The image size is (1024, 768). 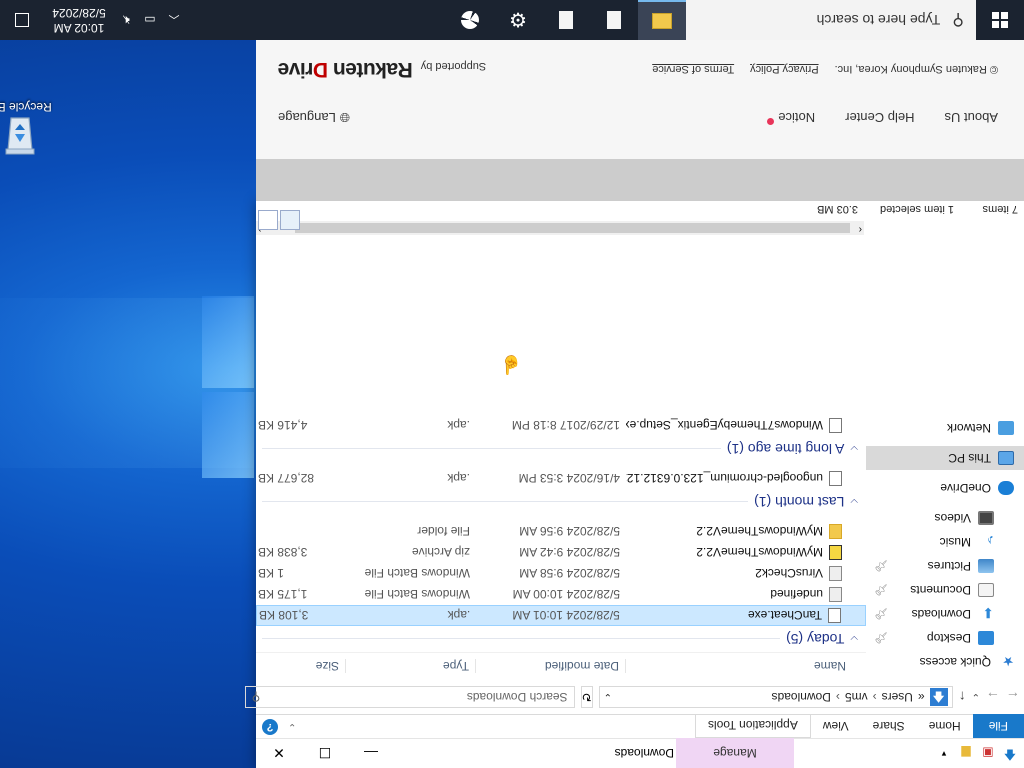 I want to click on volume-muted-icon: 🔇︎, so click(x=126, y=20).